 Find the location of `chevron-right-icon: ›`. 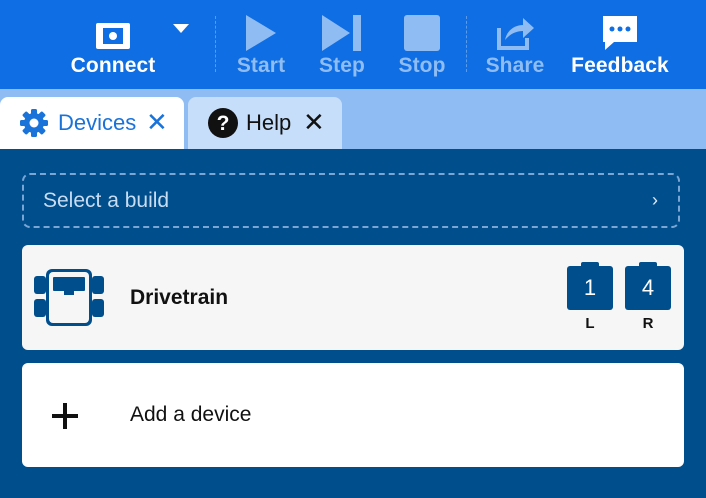

chevron-right-icon: › is located at coordinates (655, 200).